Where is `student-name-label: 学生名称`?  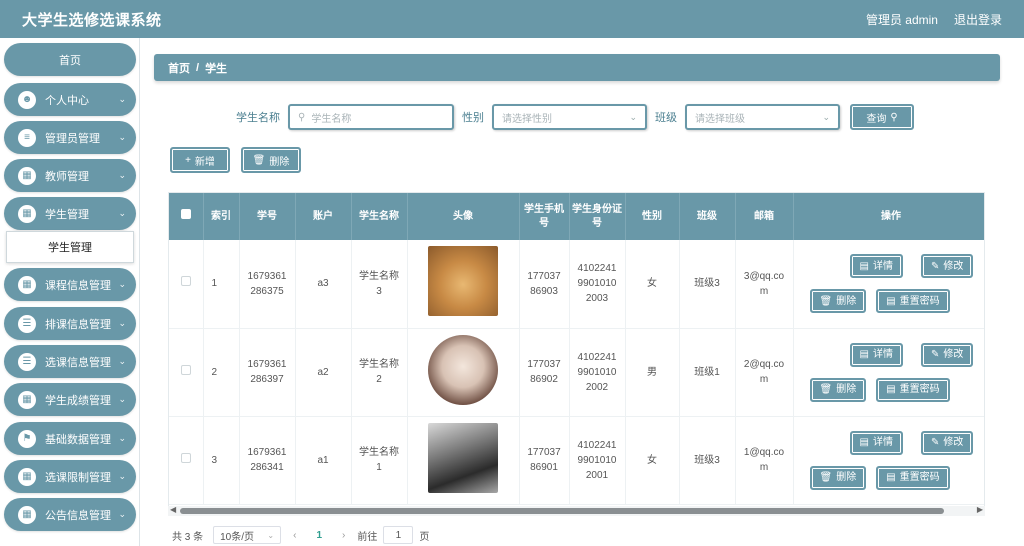
student-name-label: 学生名称 is located at coordinates (258, 118).